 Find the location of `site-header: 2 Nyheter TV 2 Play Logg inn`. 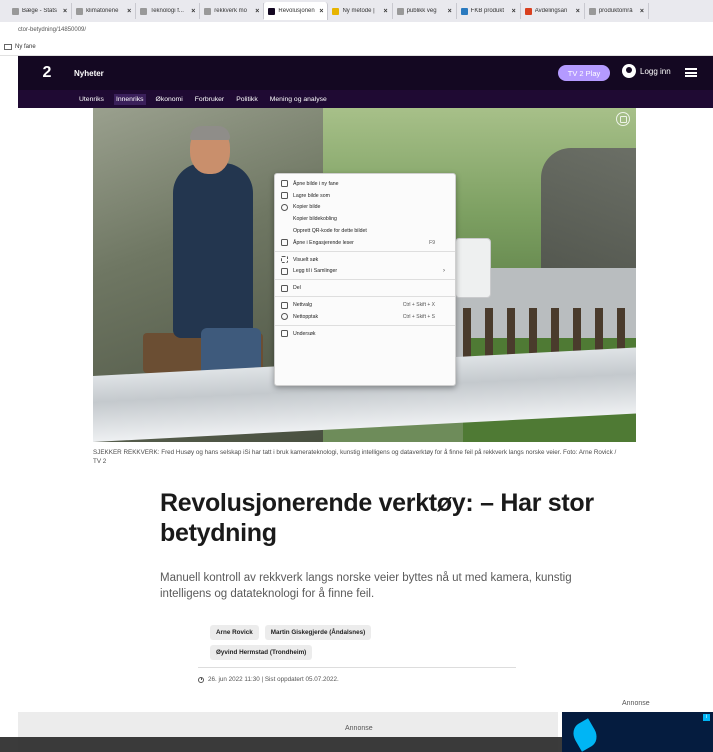

site-header: 2 Nyheter TV 2 Play Logg inn is located at coordinates (365, 73).